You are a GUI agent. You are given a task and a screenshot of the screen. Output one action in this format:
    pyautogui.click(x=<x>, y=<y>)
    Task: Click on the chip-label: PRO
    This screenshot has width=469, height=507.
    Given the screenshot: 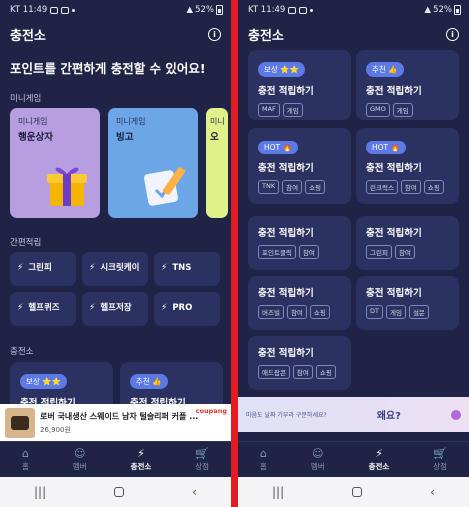 What is the action you would take?
    pyautogui.click(x=182, y=308)
    